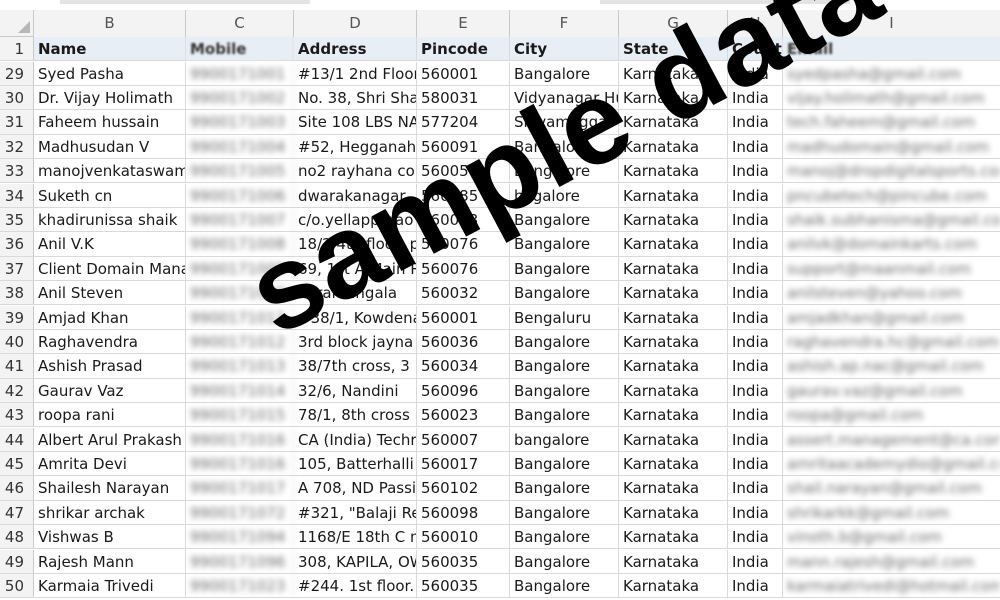 Image resolution: width=1000 pixels, height=600 pixels. What do you see at coordinates (110, 268) in the screenshot?
I see `cell-name: Client Domain Mana` at bounding box center [110, 268].